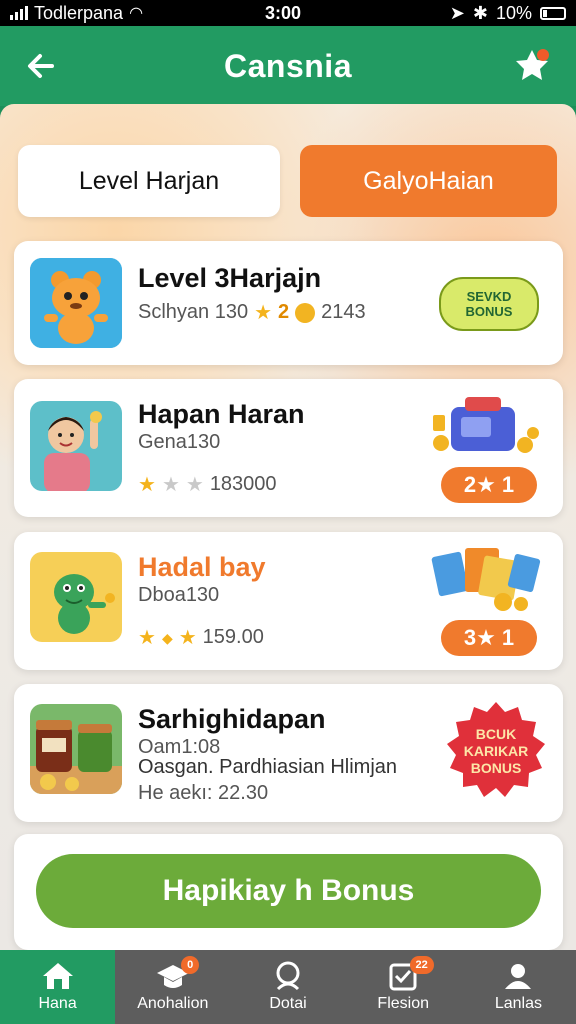 Image resolution: width=576 pixels, height=1024 pixels. Describe the element at coordinates (179, 595) in the screenshot. I see `card-subtitle: Dboa130` at that location.